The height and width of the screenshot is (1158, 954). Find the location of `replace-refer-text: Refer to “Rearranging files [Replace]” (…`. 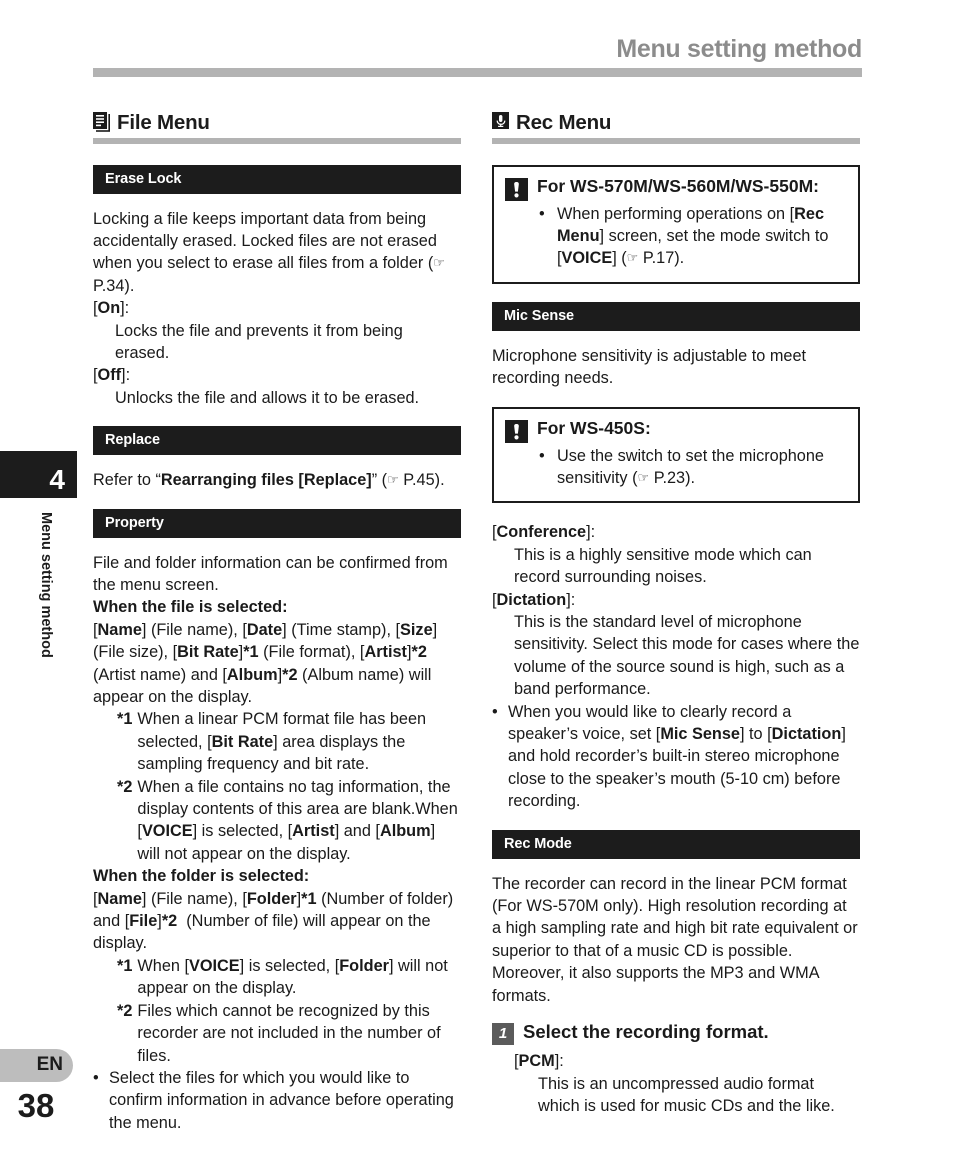

replace-refer-text: Refer to “Rearranging files [Replace]” (… is located at coordinates (269, 480).